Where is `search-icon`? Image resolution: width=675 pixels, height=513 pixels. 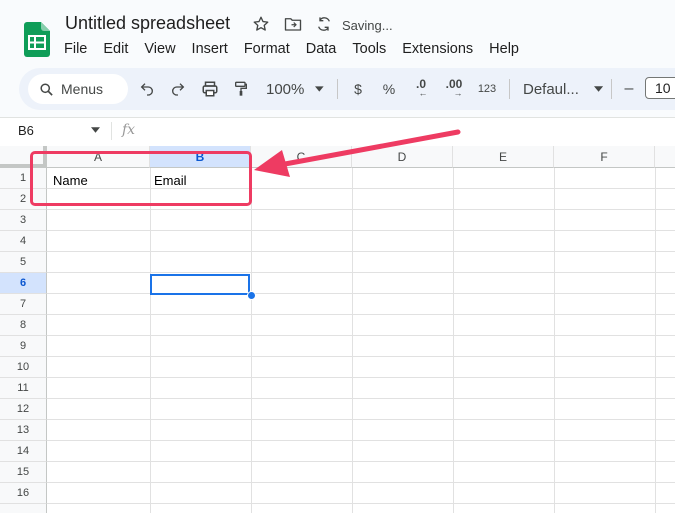
search-icon is located at coordinates (46, 89).